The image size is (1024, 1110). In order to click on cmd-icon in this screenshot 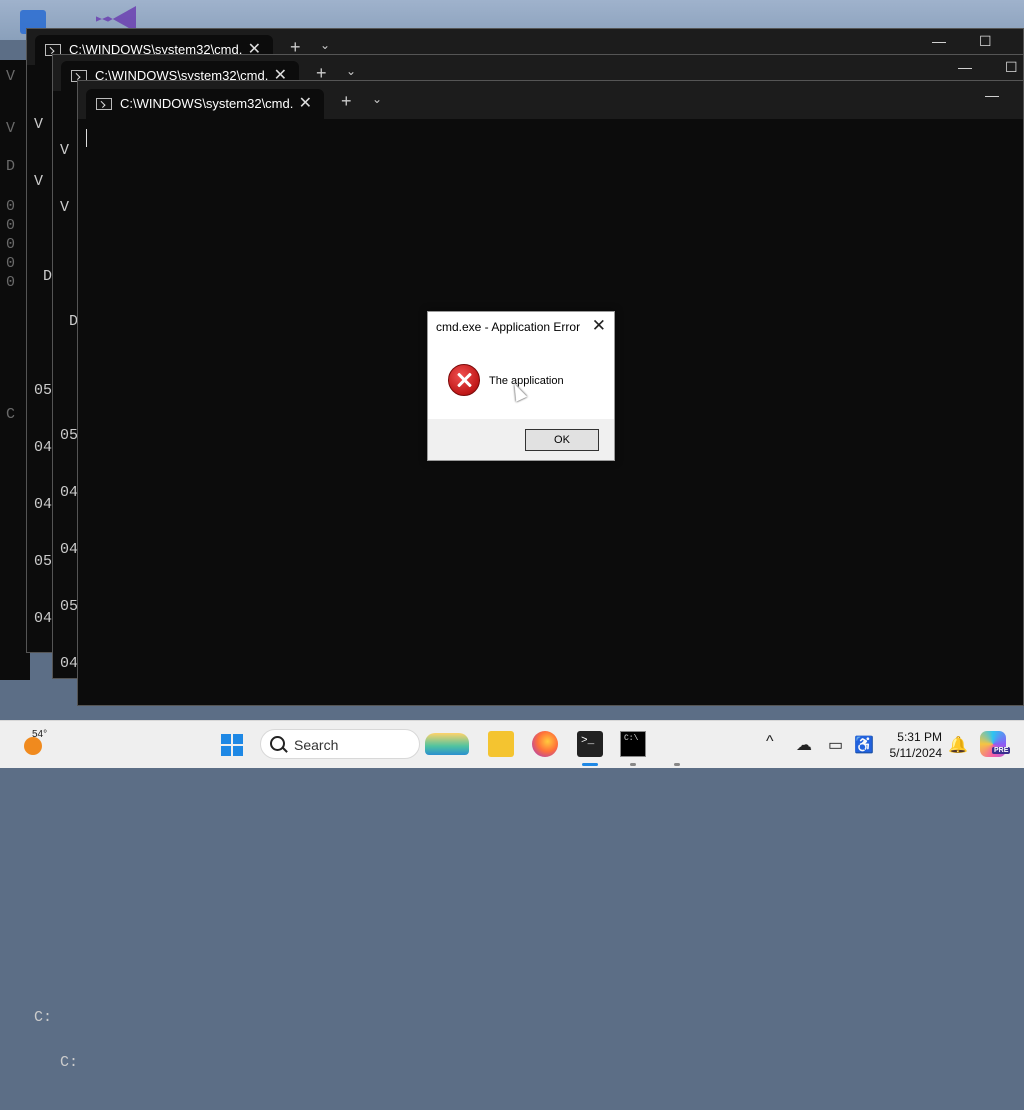, I will do `click(633, 744)`.